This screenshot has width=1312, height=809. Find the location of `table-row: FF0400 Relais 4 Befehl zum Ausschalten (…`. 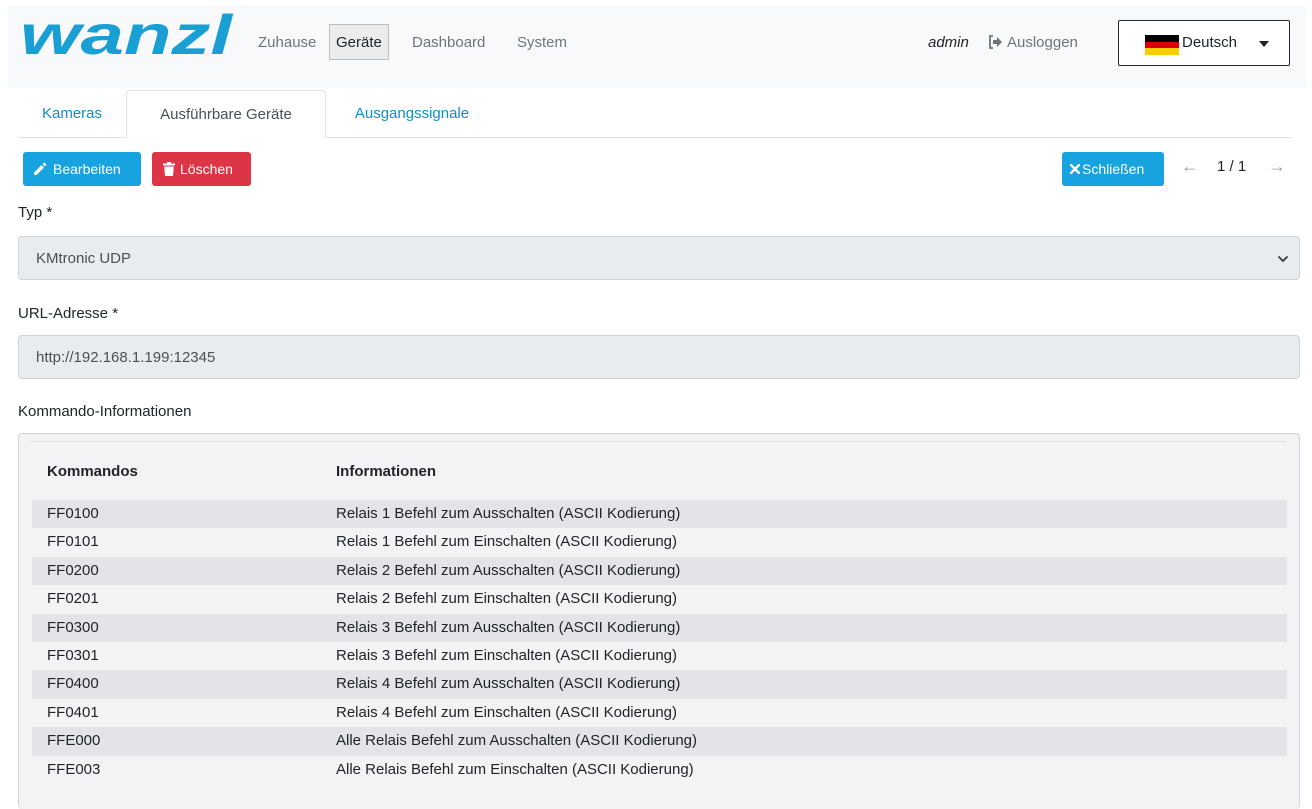

table-row: FF0400 Relais 4 Befehl zum Ausschalten (… is located at coordinates (659, 684).